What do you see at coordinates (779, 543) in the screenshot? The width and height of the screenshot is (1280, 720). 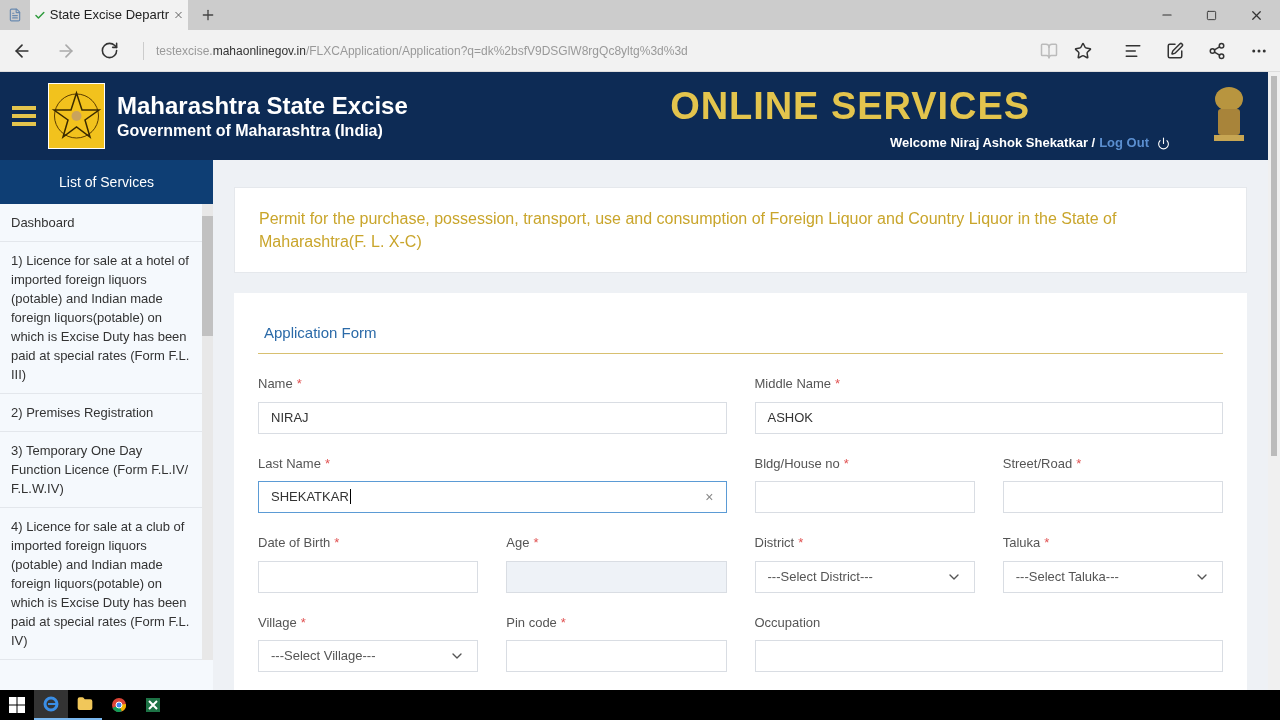 I see `field-label: District *` at bounding box center [779, 543].